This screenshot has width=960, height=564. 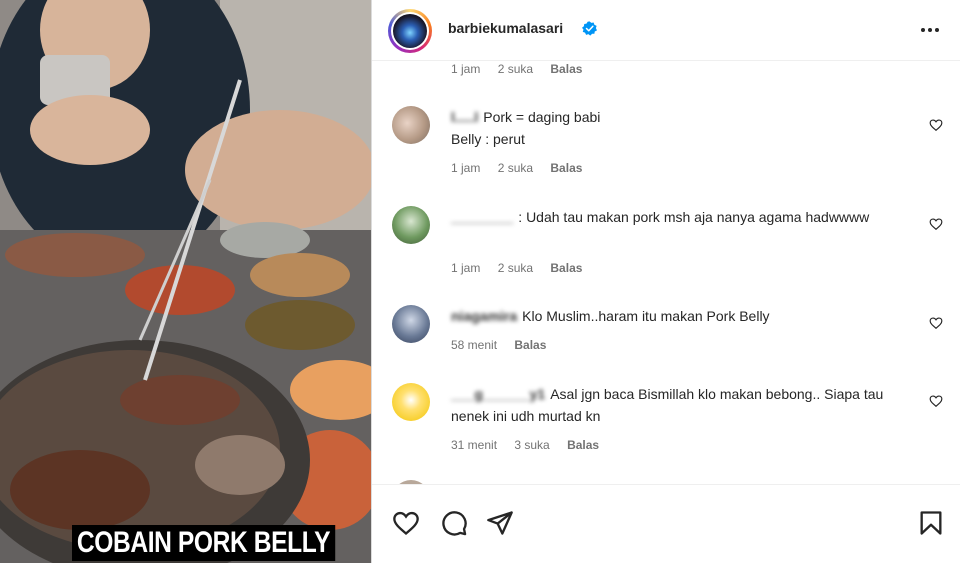 I want to click on comment-meta: 31 menit 3 suka Balas, so click(x=532, y=445).